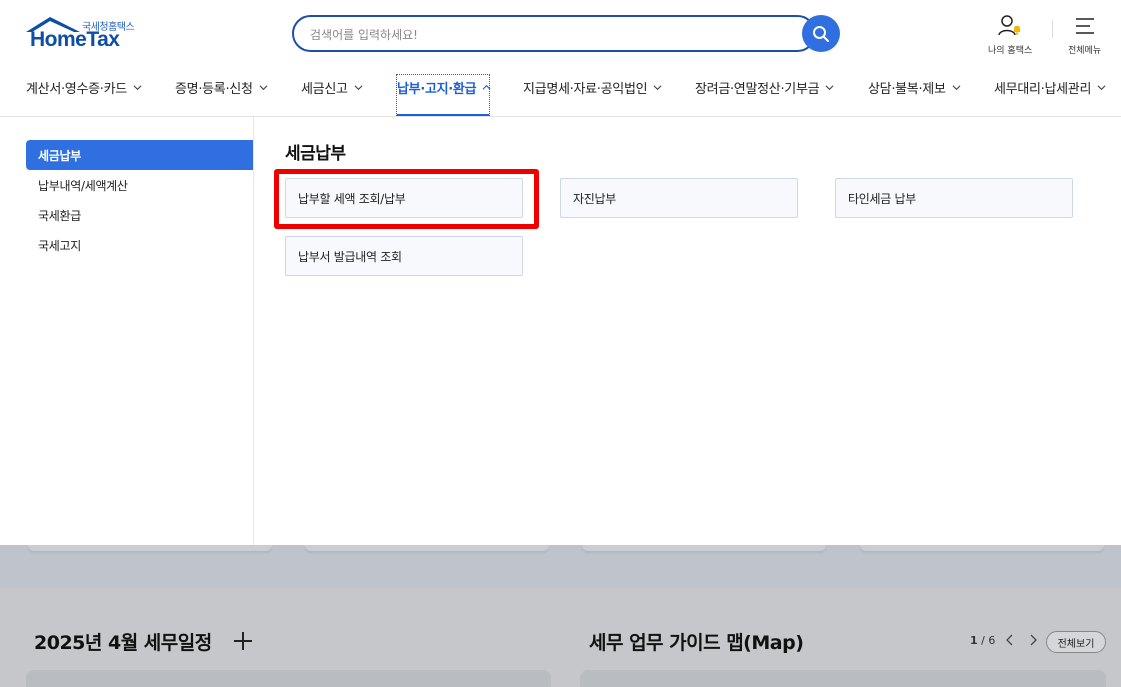  I want to click on gnb-label: 지급명세·자료·공익법인, so click(585, 89).